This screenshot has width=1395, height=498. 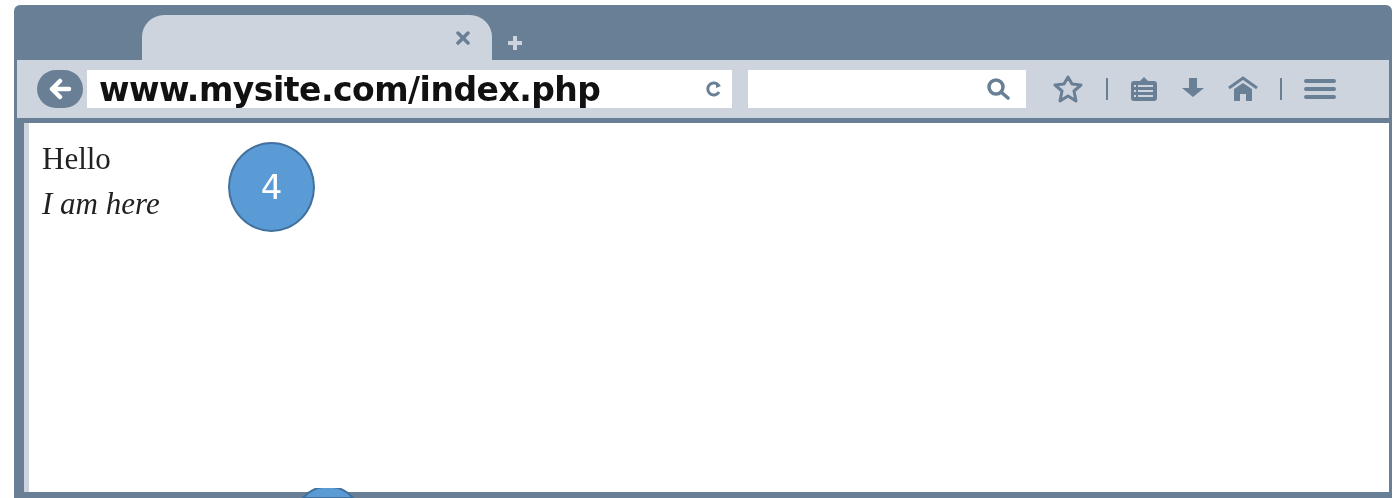 I want to click on page-text: I am here, so click(x=101, y=203).